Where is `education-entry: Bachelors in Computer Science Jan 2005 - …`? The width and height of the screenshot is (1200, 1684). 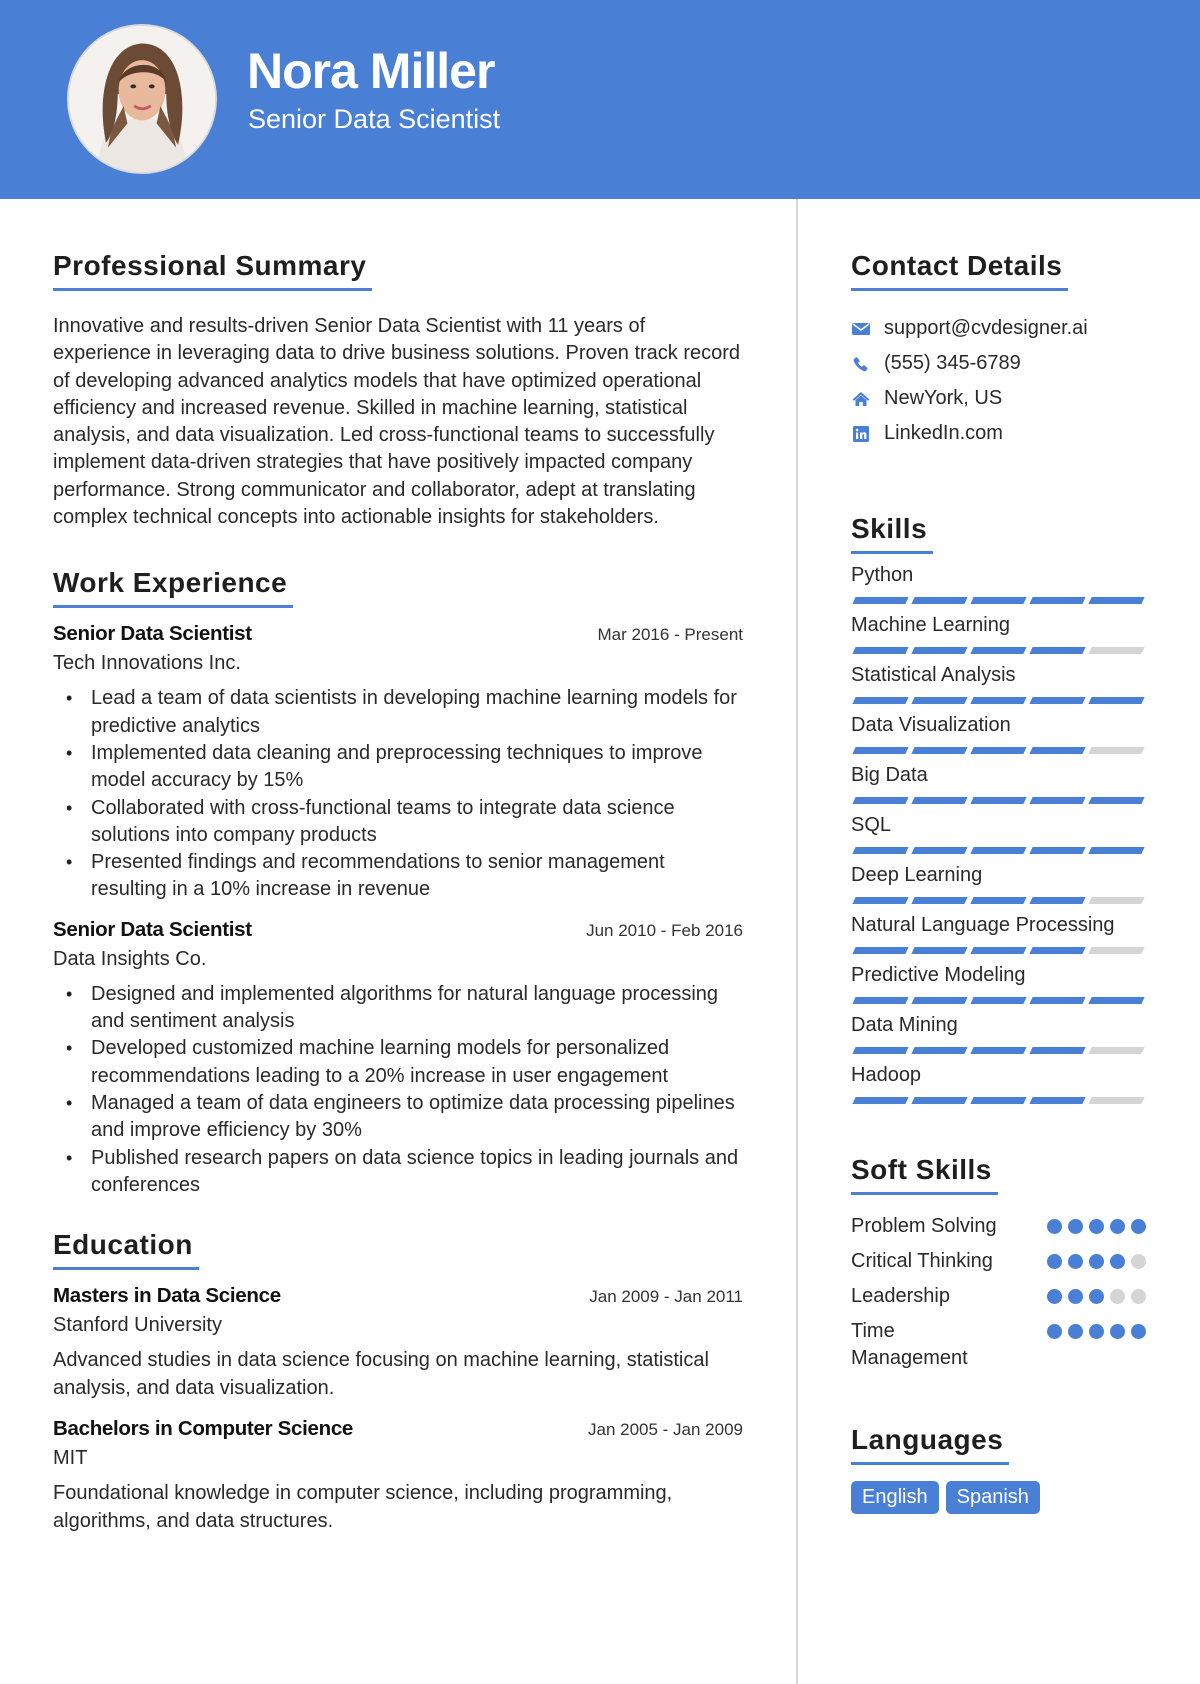
education-entry: Bachelors in Computer Science Jan 2005 - … is located at coordinates (398, 1476).